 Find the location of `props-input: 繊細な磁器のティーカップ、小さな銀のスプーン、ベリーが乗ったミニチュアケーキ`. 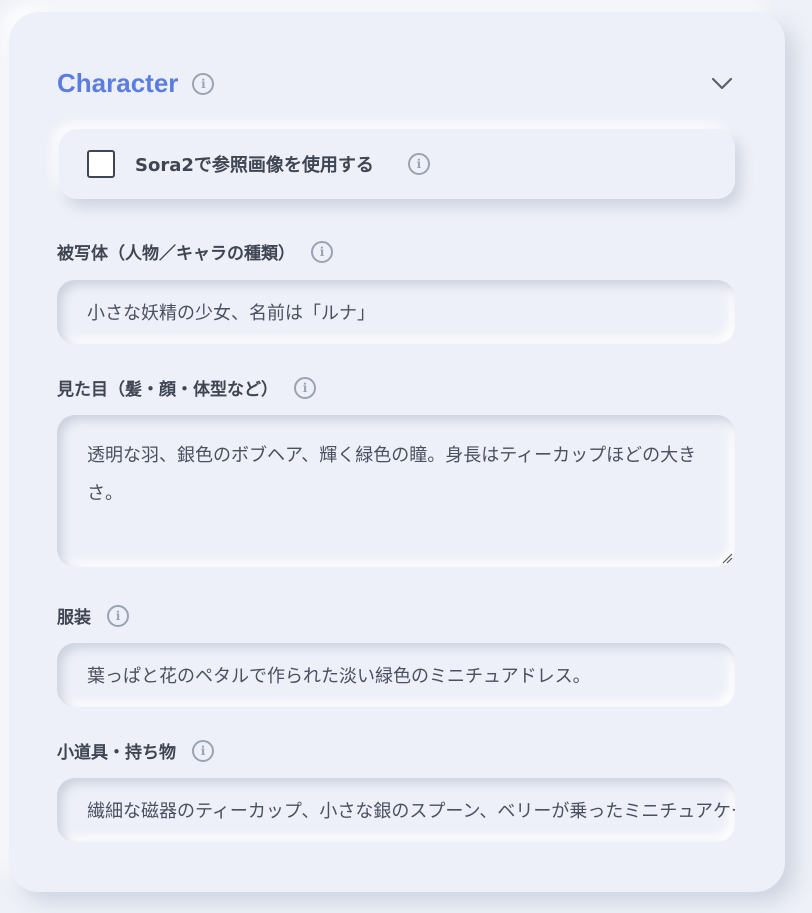

props-input: 繊細な磁器のティーカップ、小さな銀のスプーン、ベリーが乗ったミニチュアケーキ is located at coordinates (396, 810).